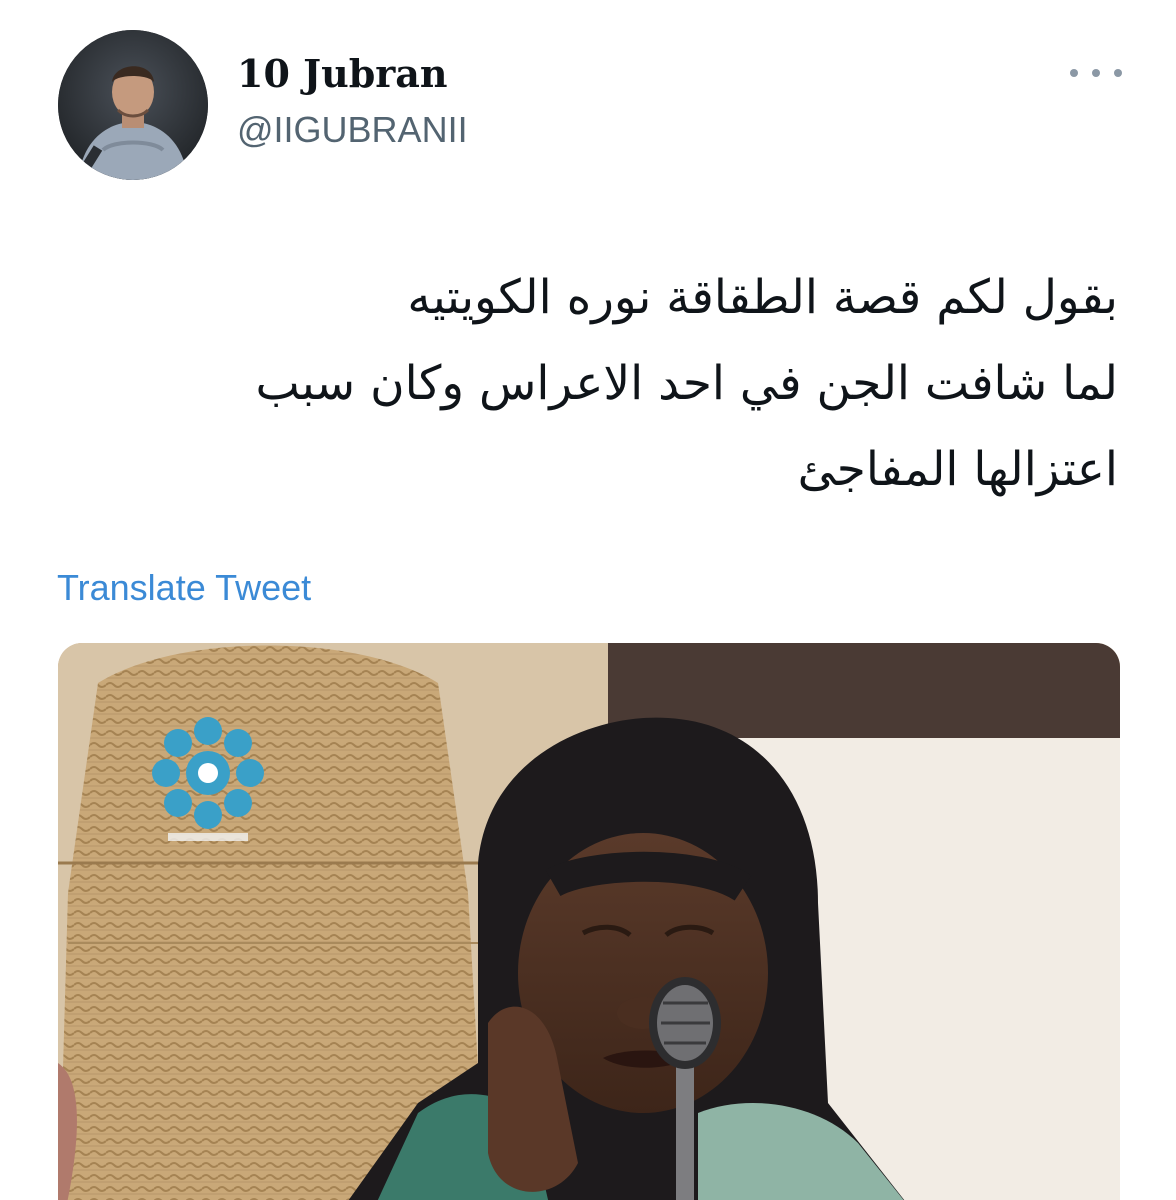 This screenshot has width=1176, height=1200. I want to click on avatar, so click(133, 105).